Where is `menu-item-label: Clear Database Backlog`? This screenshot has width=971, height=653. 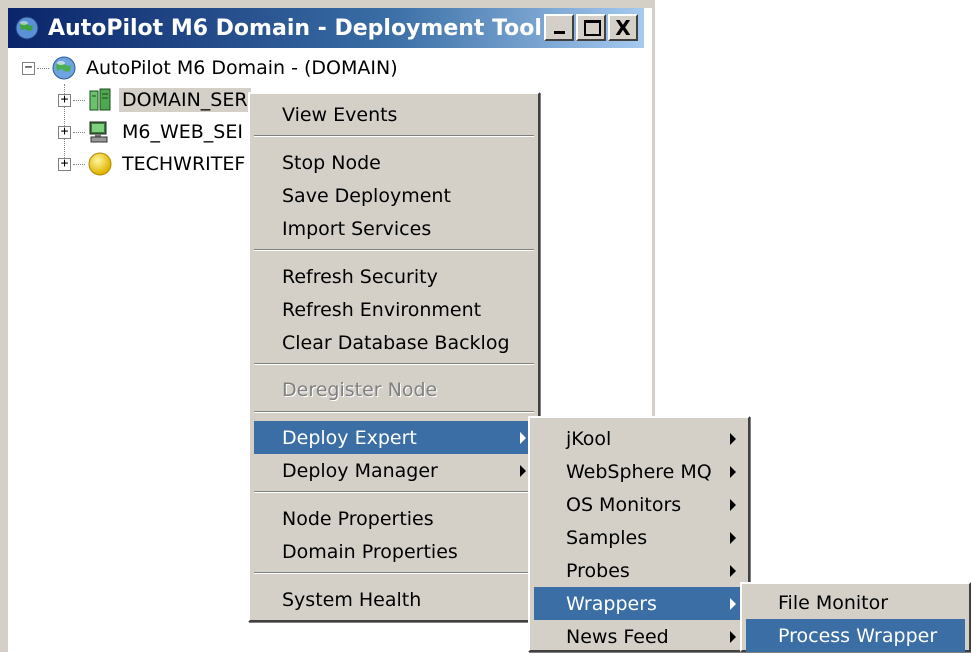
menu-item-label: Clear Database Backlog is located at coordinates (396, 342).